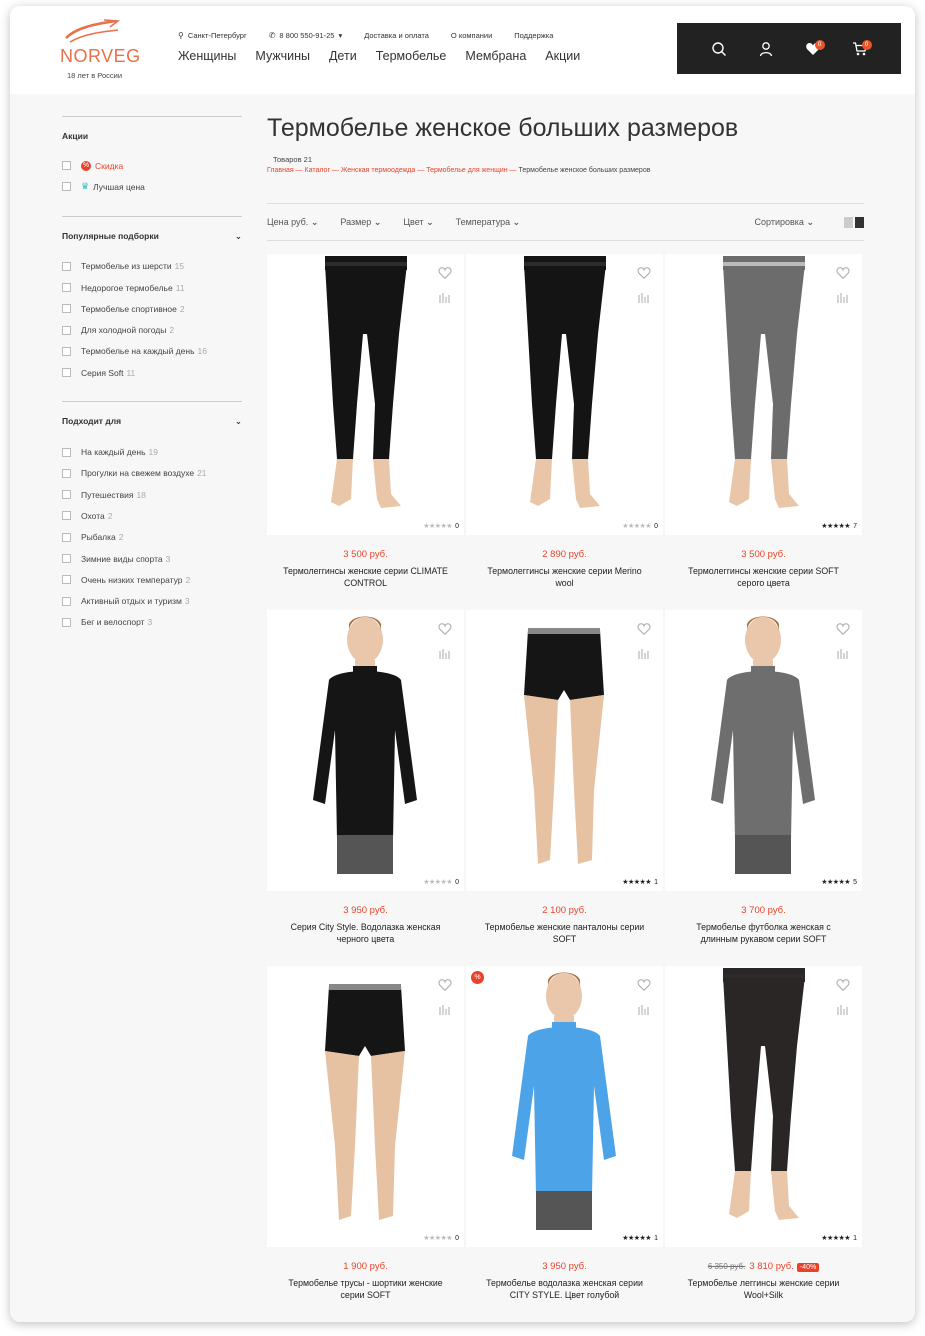  What do you see at coordinates (495, 56) in the screenshot?
I see `nav-item-membrane: Мембрана` at bounding box center [495, 56].